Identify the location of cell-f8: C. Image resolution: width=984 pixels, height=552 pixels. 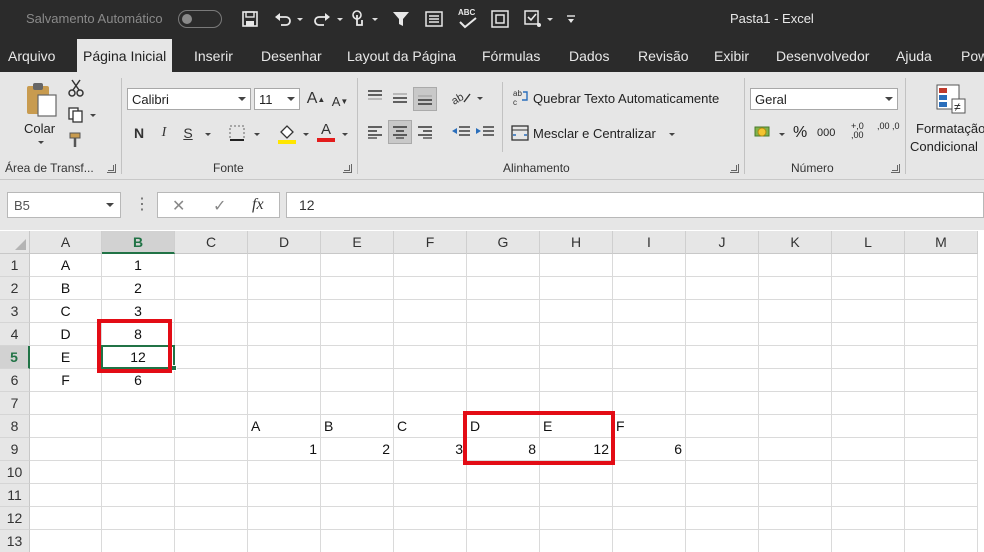
(430, 426).